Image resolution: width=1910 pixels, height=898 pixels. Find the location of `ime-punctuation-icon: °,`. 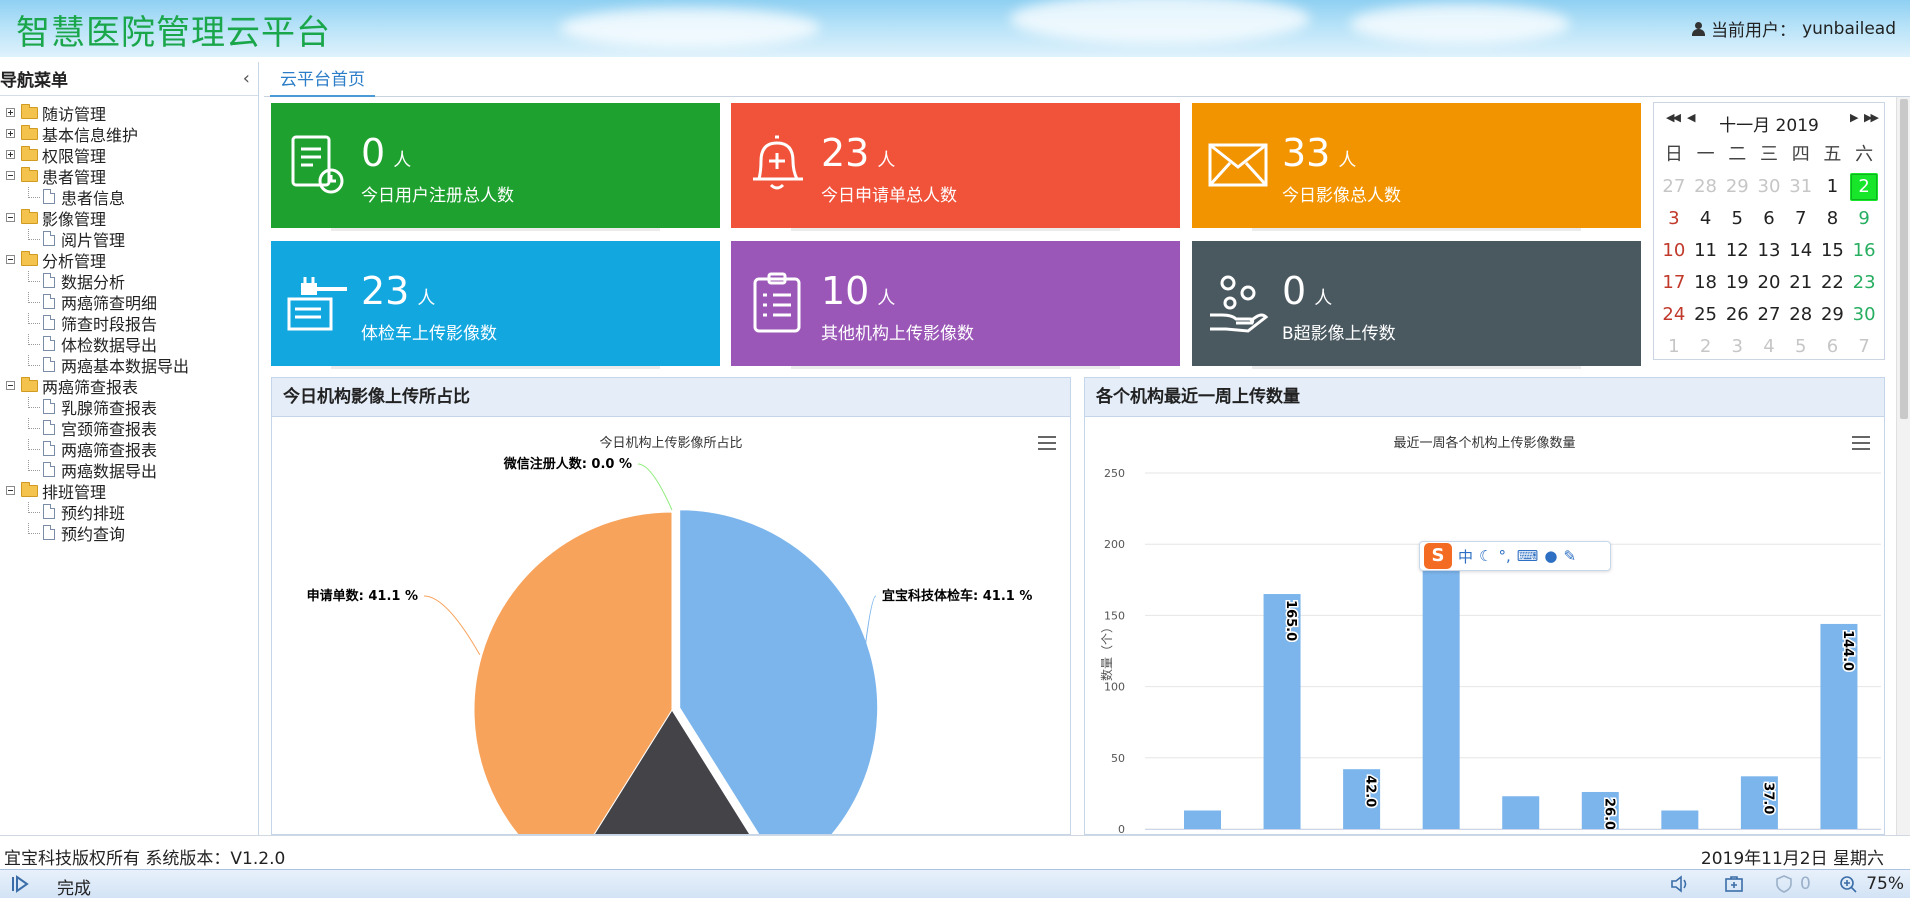

ime-punctuation-icon: °, is located at coordinates (1504, 556).